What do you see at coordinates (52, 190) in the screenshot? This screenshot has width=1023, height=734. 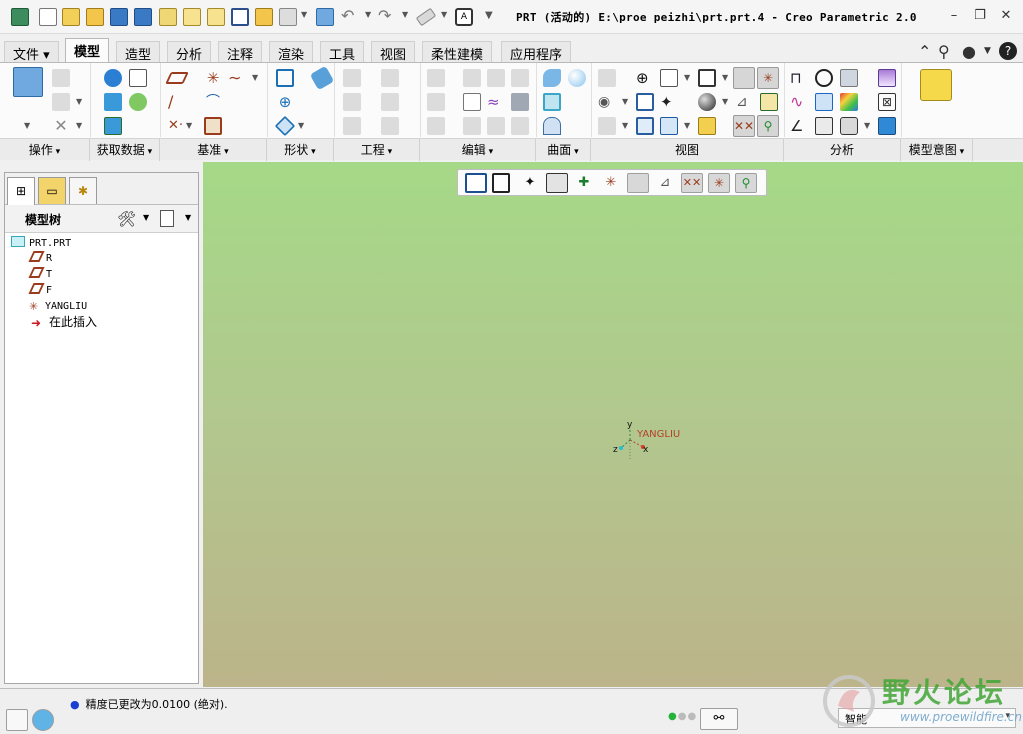 I see `tab-folder-browser: ▭` at bounding box center [52, 190].